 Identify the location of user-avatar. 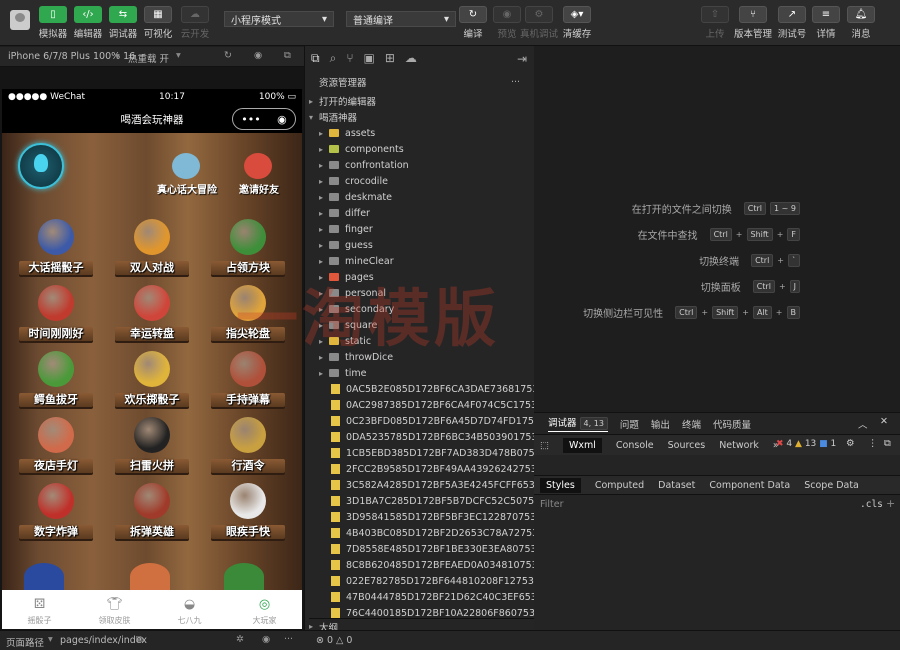
(20, 20).